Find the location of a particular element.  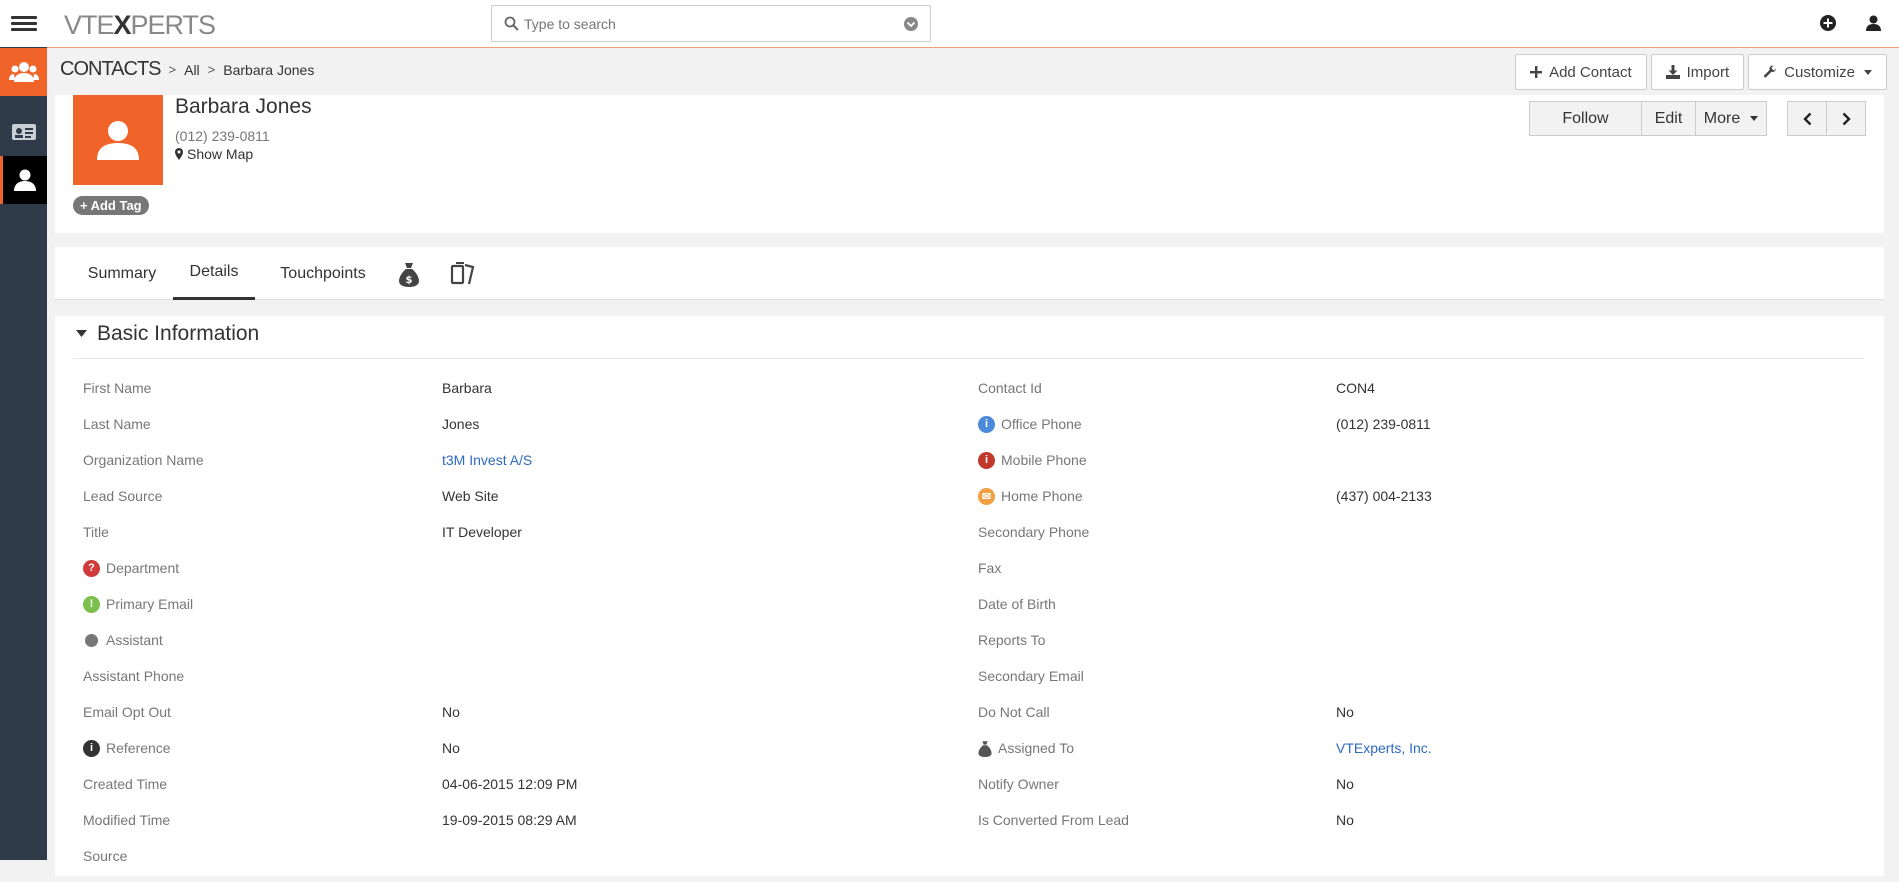

field-row: Source is located at coordinates (969, 864).